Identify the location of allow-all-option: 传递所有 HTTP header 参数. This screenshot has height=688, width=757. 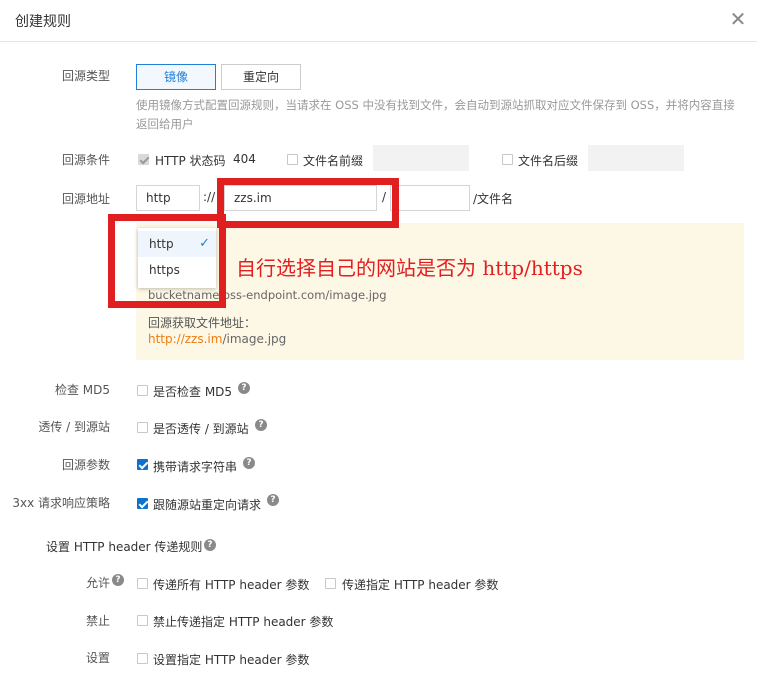
(231, 585).